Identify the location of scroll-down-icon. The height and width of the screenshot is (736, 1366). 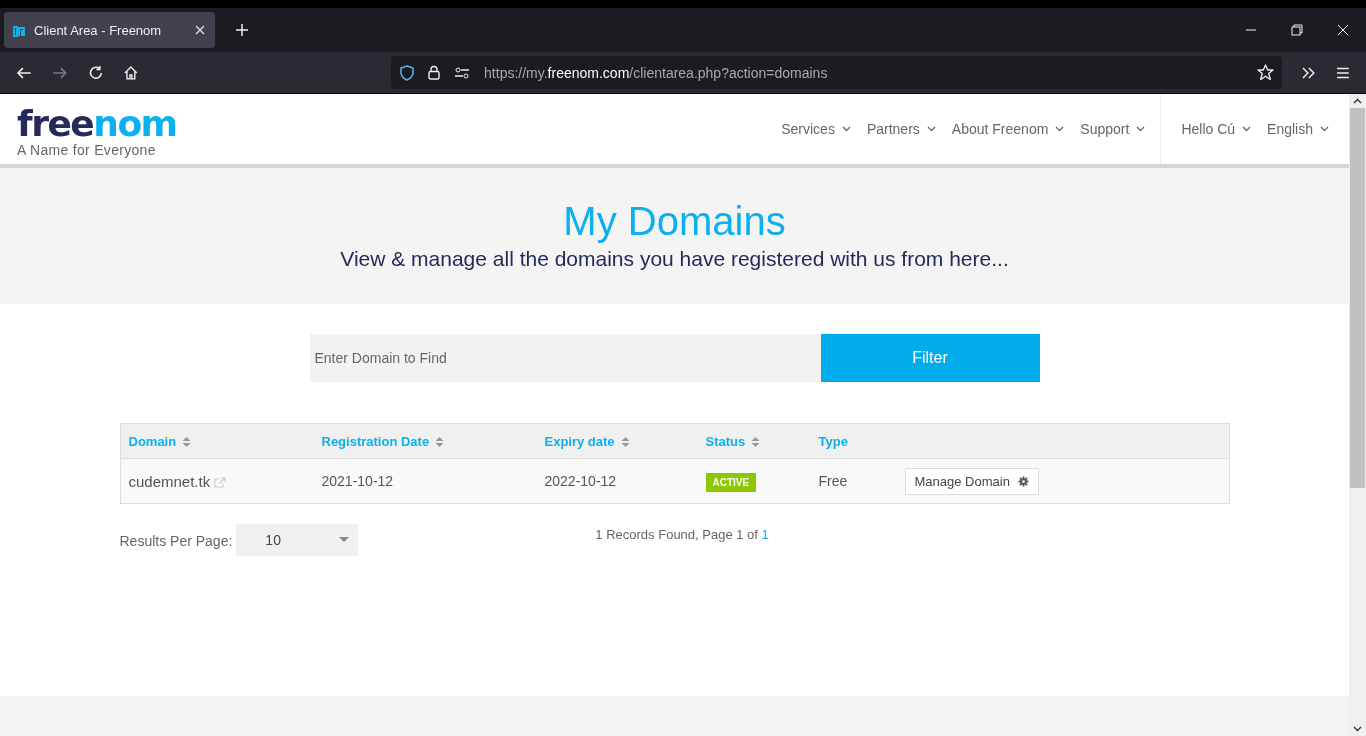
(1357, 729).